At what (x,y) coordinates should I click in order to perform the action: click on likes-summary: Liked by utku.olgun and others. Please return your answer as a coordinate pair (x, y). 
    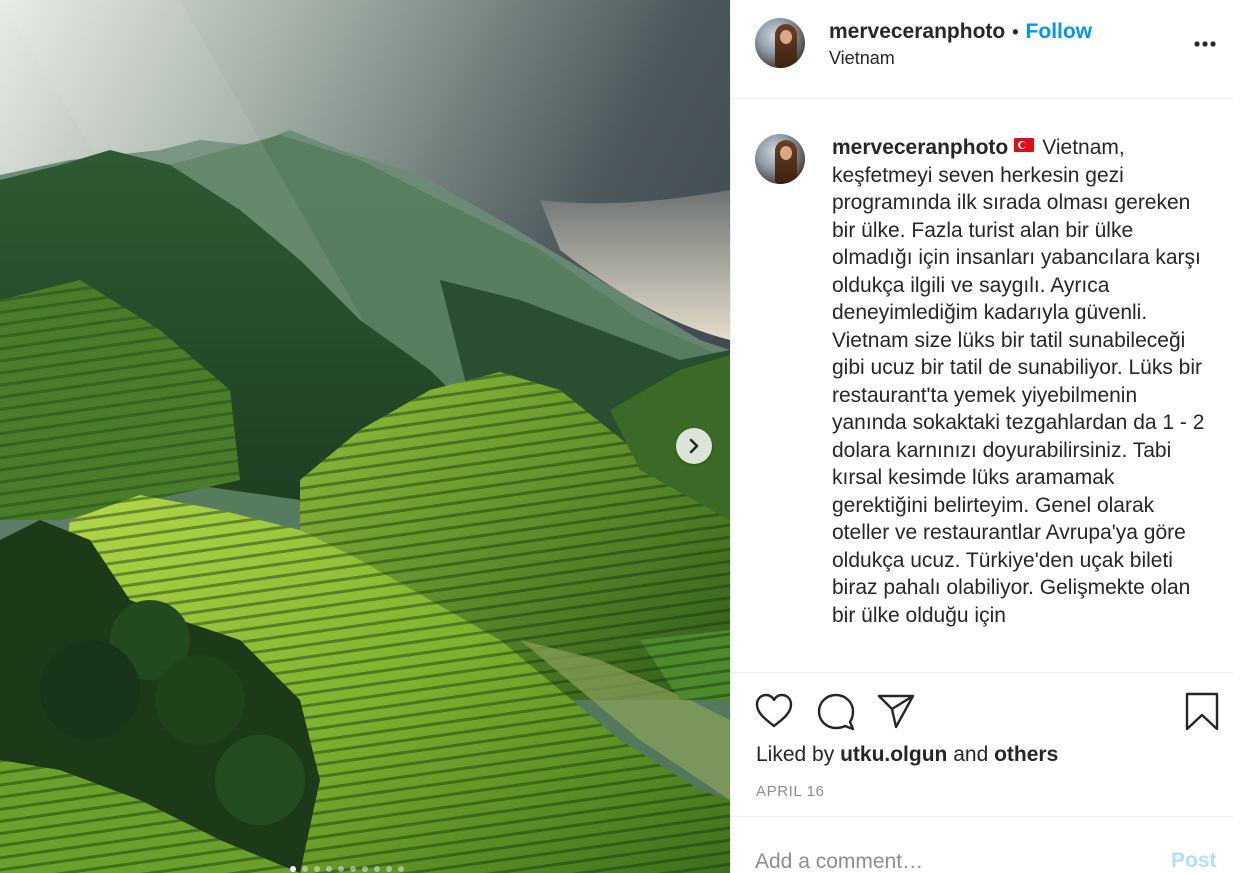
    Looking at the image, I should click on (907, 755).